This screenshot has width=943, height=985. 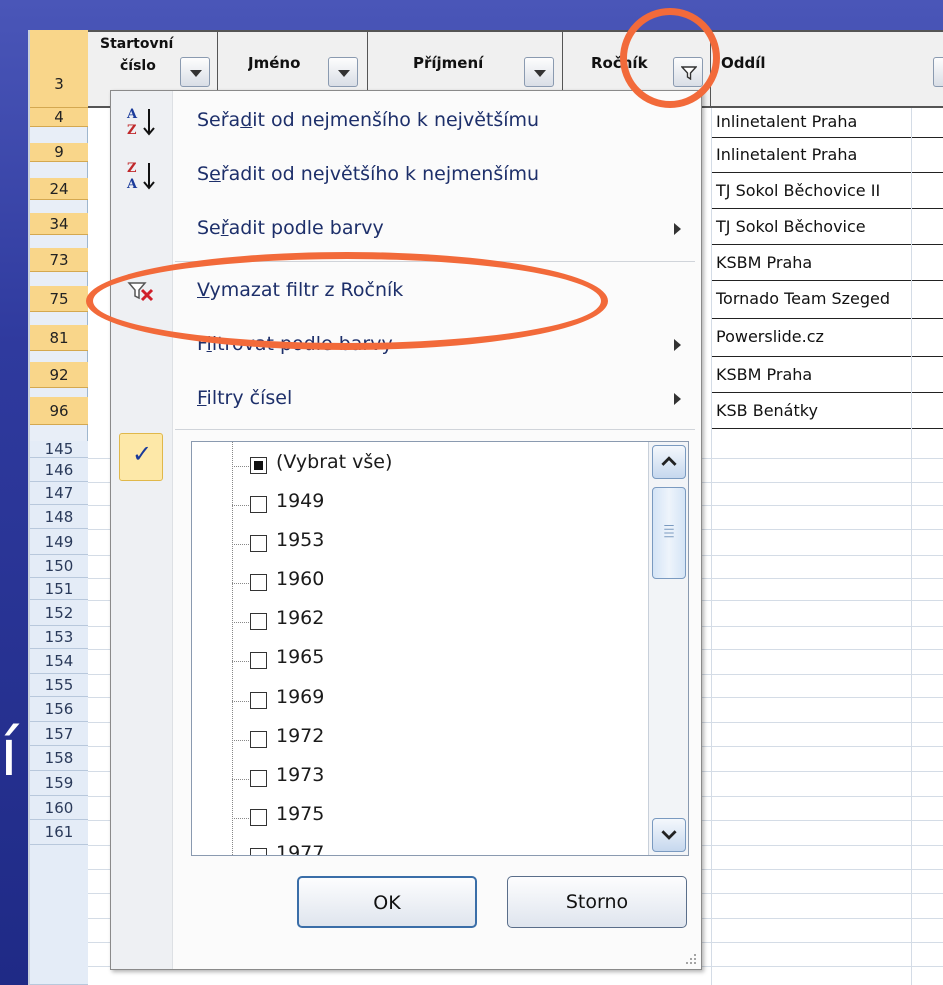 What do you see at coordinates (347, 301) in the screenshot?
I see `highlight-ellipse` at bounding box center [347, 301].